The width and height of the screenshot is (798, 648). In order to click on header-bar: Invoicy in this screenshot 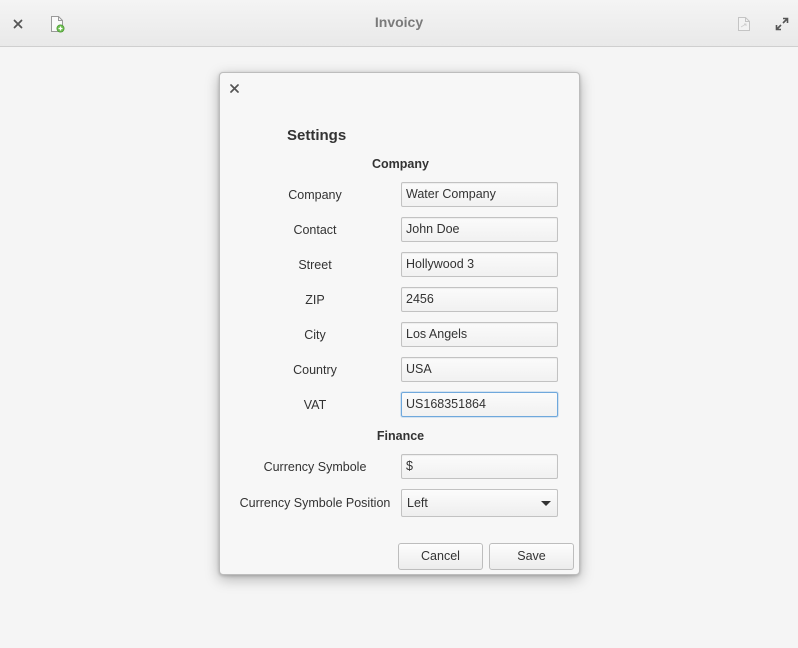, I will do `click(399, 23)`.